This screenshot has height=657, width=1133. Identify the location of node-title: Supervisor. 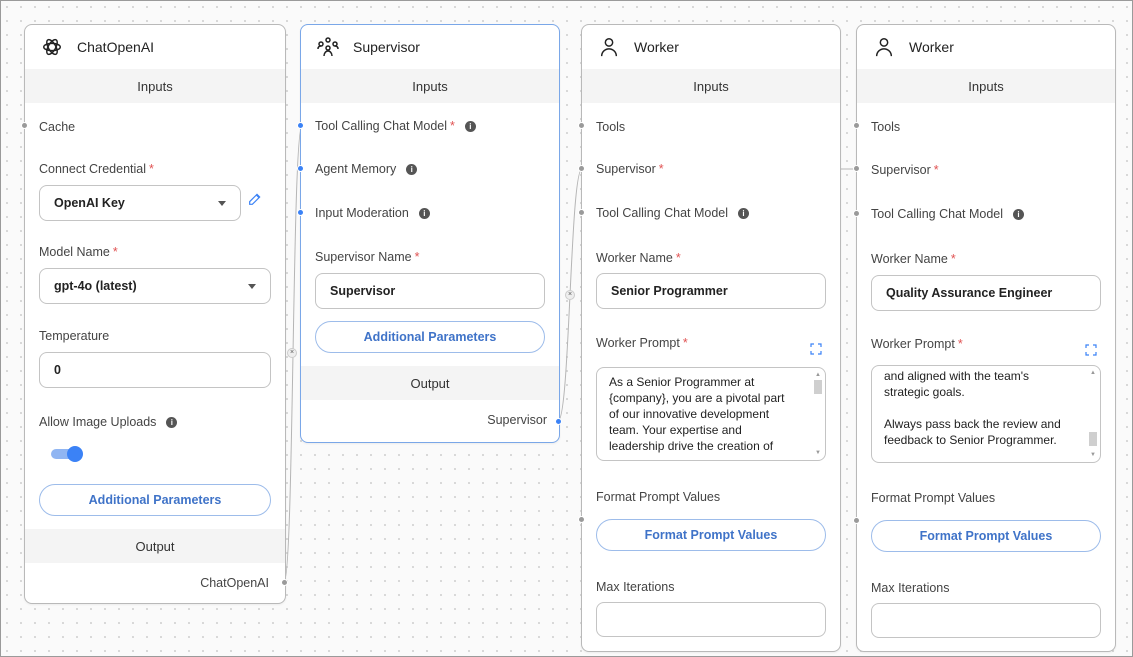
(386, 47).